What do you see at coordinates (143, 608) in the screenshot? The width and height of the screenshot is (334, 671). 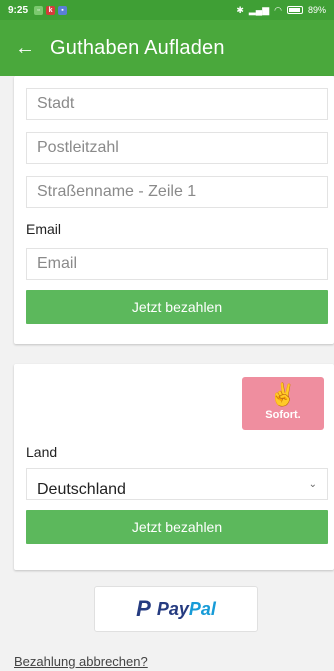 I see `paypal-p-icon: P` at bounding box center [143, 608].